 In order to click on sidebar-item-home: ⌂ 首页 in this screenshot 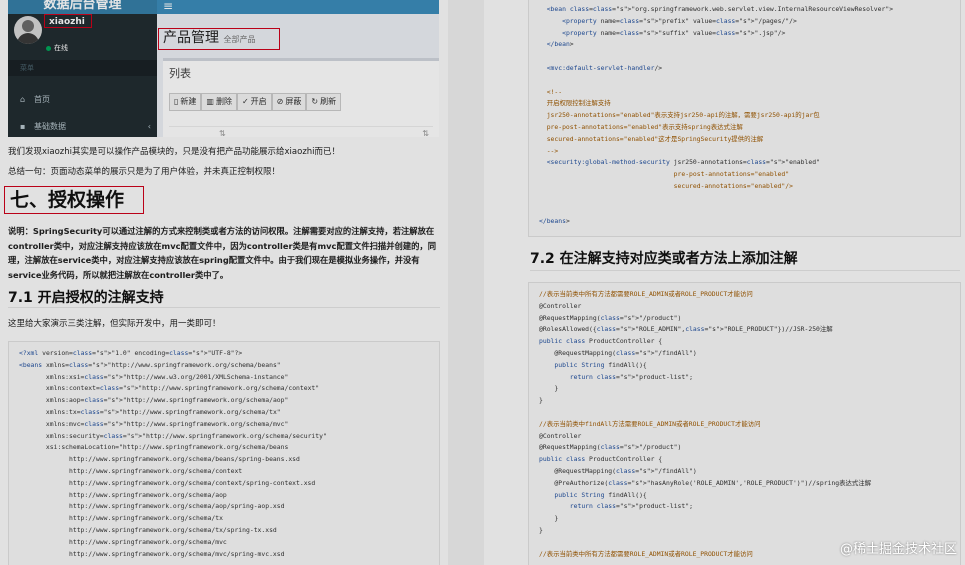, I will do `click(82, 100)`.